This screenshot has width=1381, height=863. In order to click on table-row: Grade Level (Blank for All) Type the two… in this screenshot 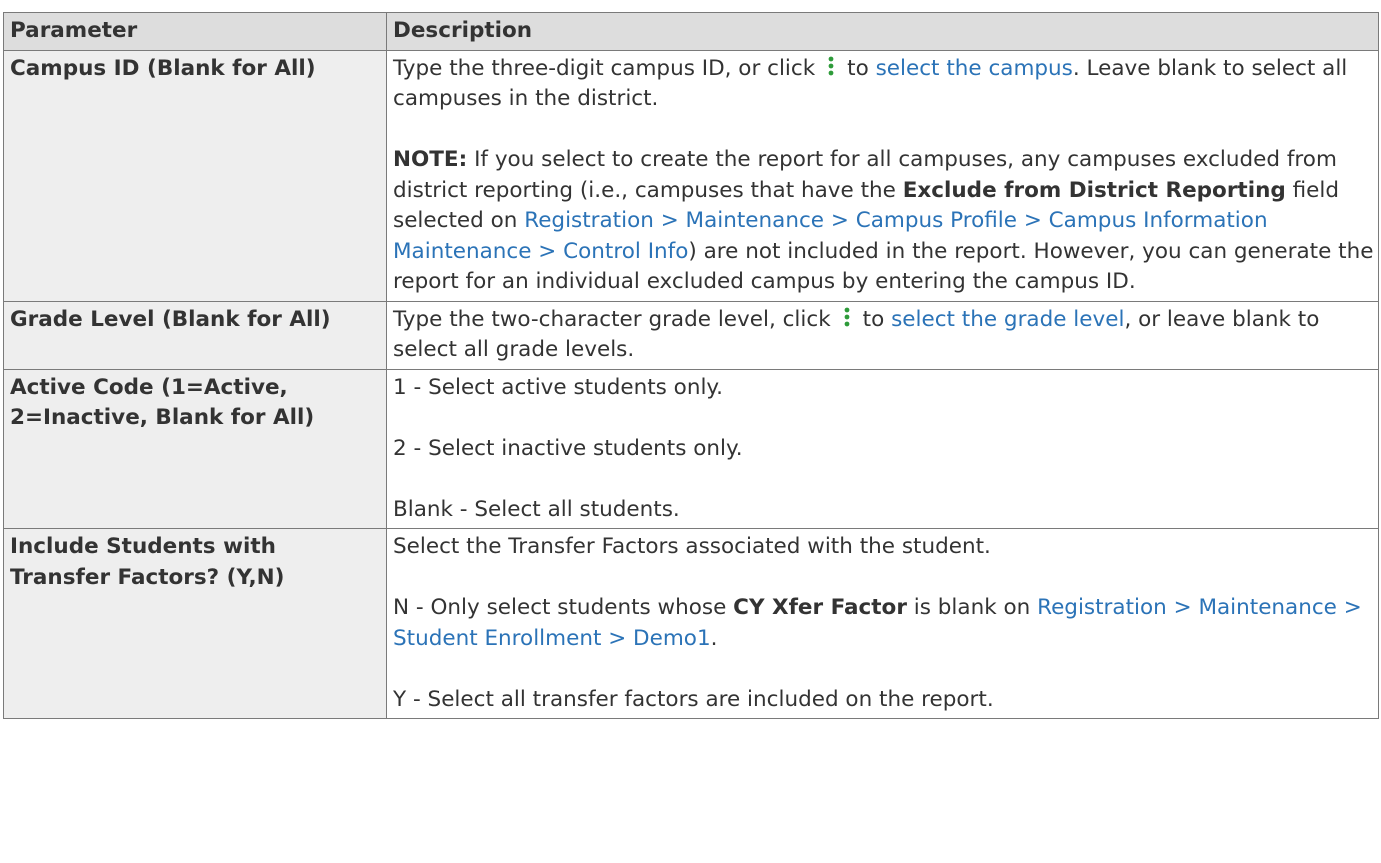, I will do `click(691, 335)`.